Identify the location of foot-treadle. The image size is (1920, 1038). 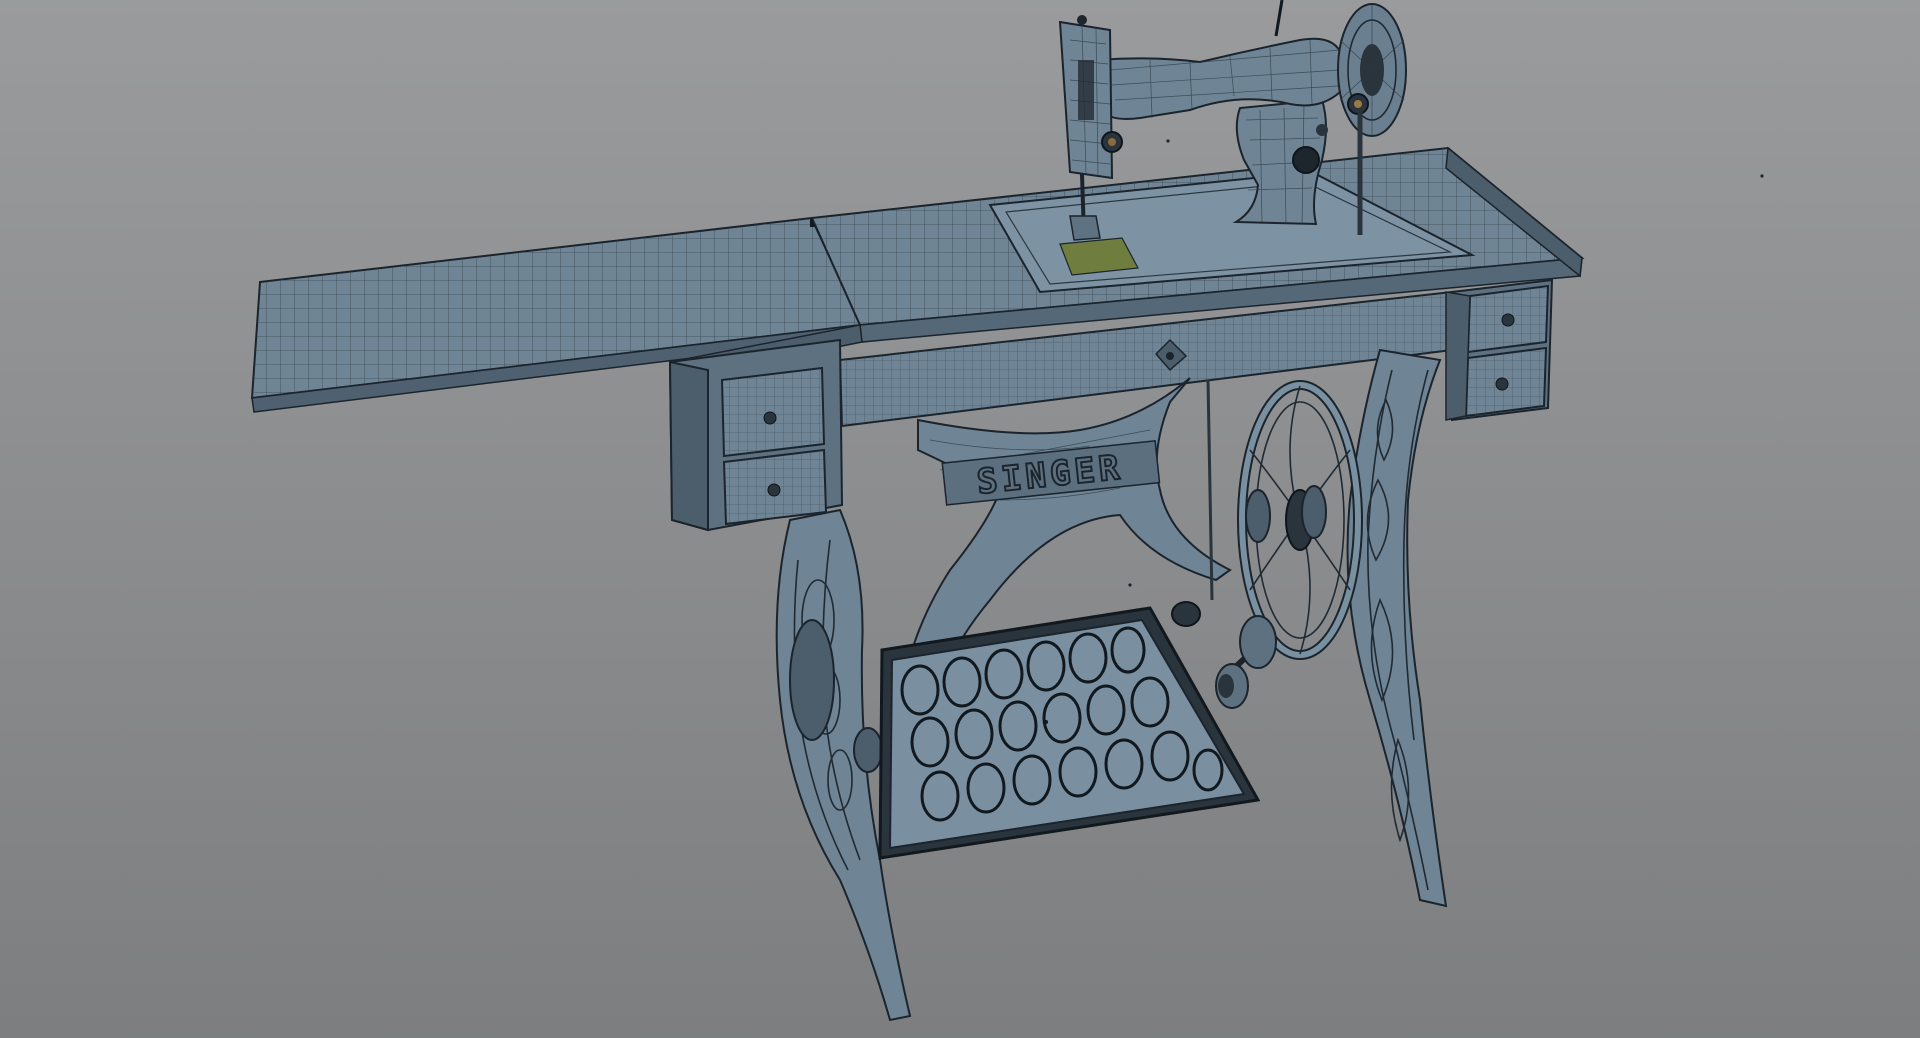
(1069, 733).